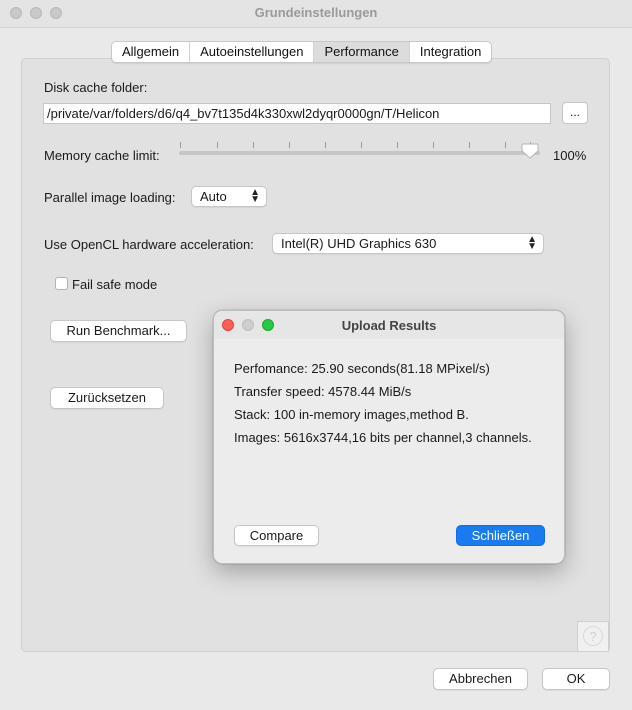 This screenshot has height=710, width=632. I want to click on reset-button: Zurücksetzen, so click(107, 398).